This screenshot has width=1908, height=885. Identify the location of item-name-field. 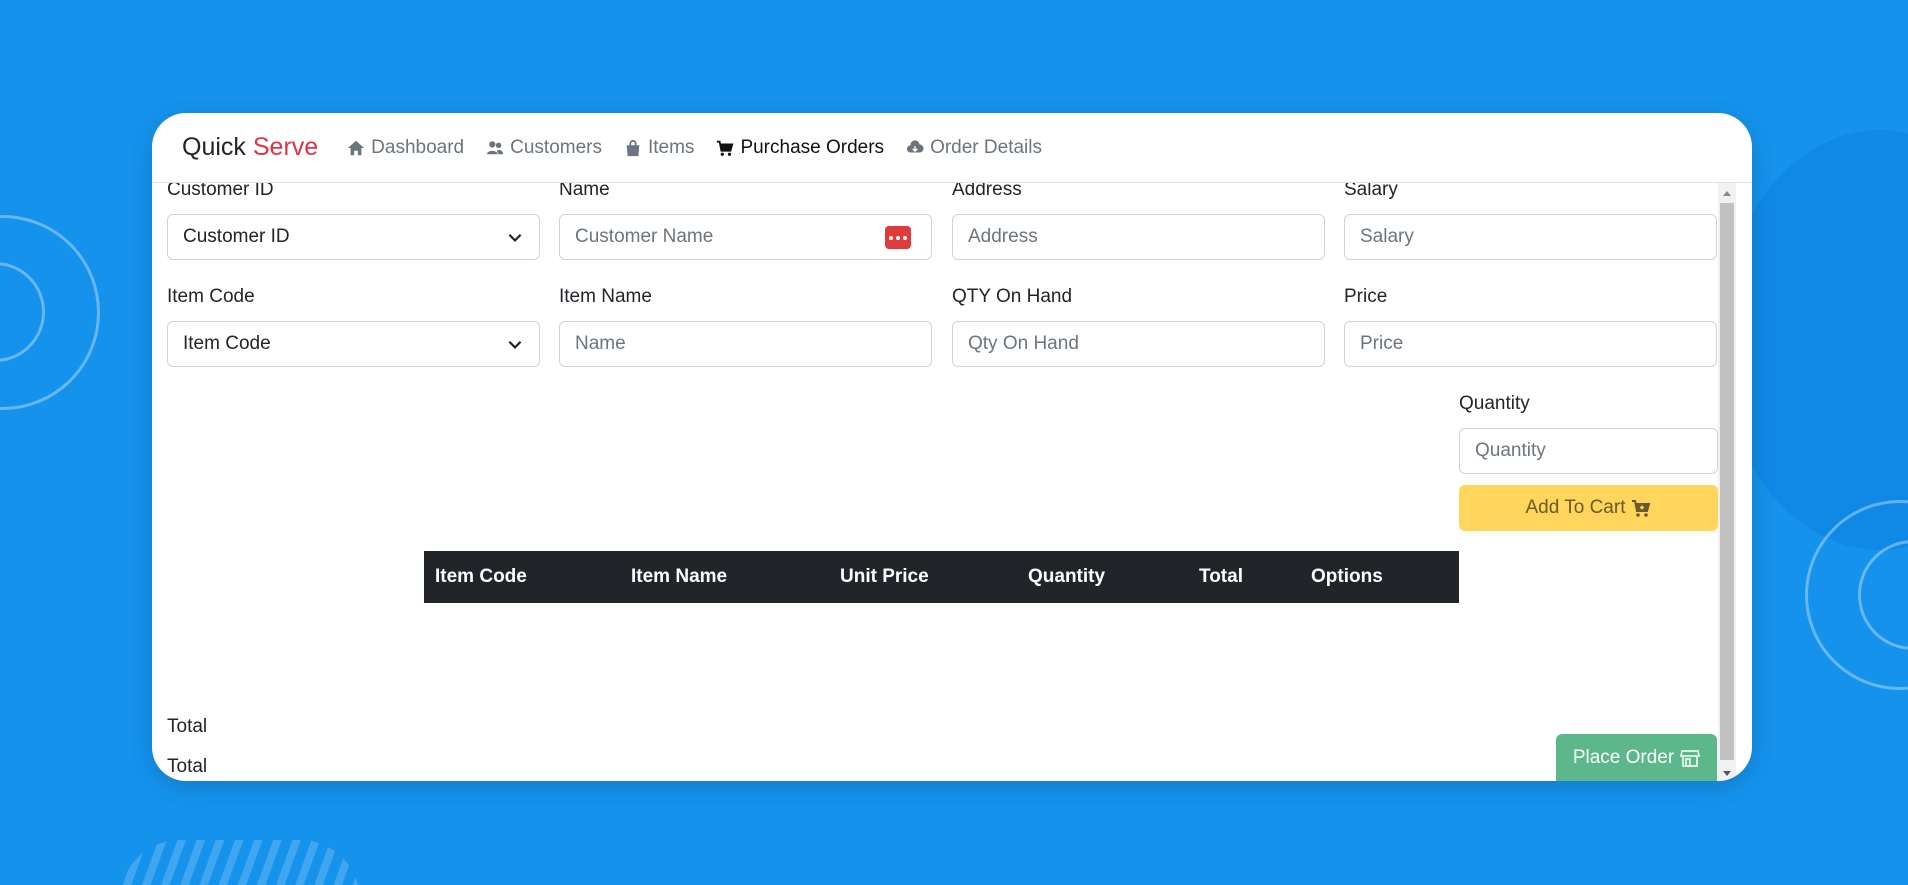
(745, 344).